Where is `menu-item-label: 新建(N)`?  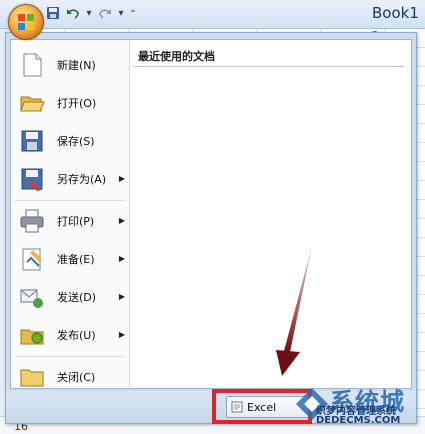
menu-item-label: 新建(N) is located at coordinates (76, 65).